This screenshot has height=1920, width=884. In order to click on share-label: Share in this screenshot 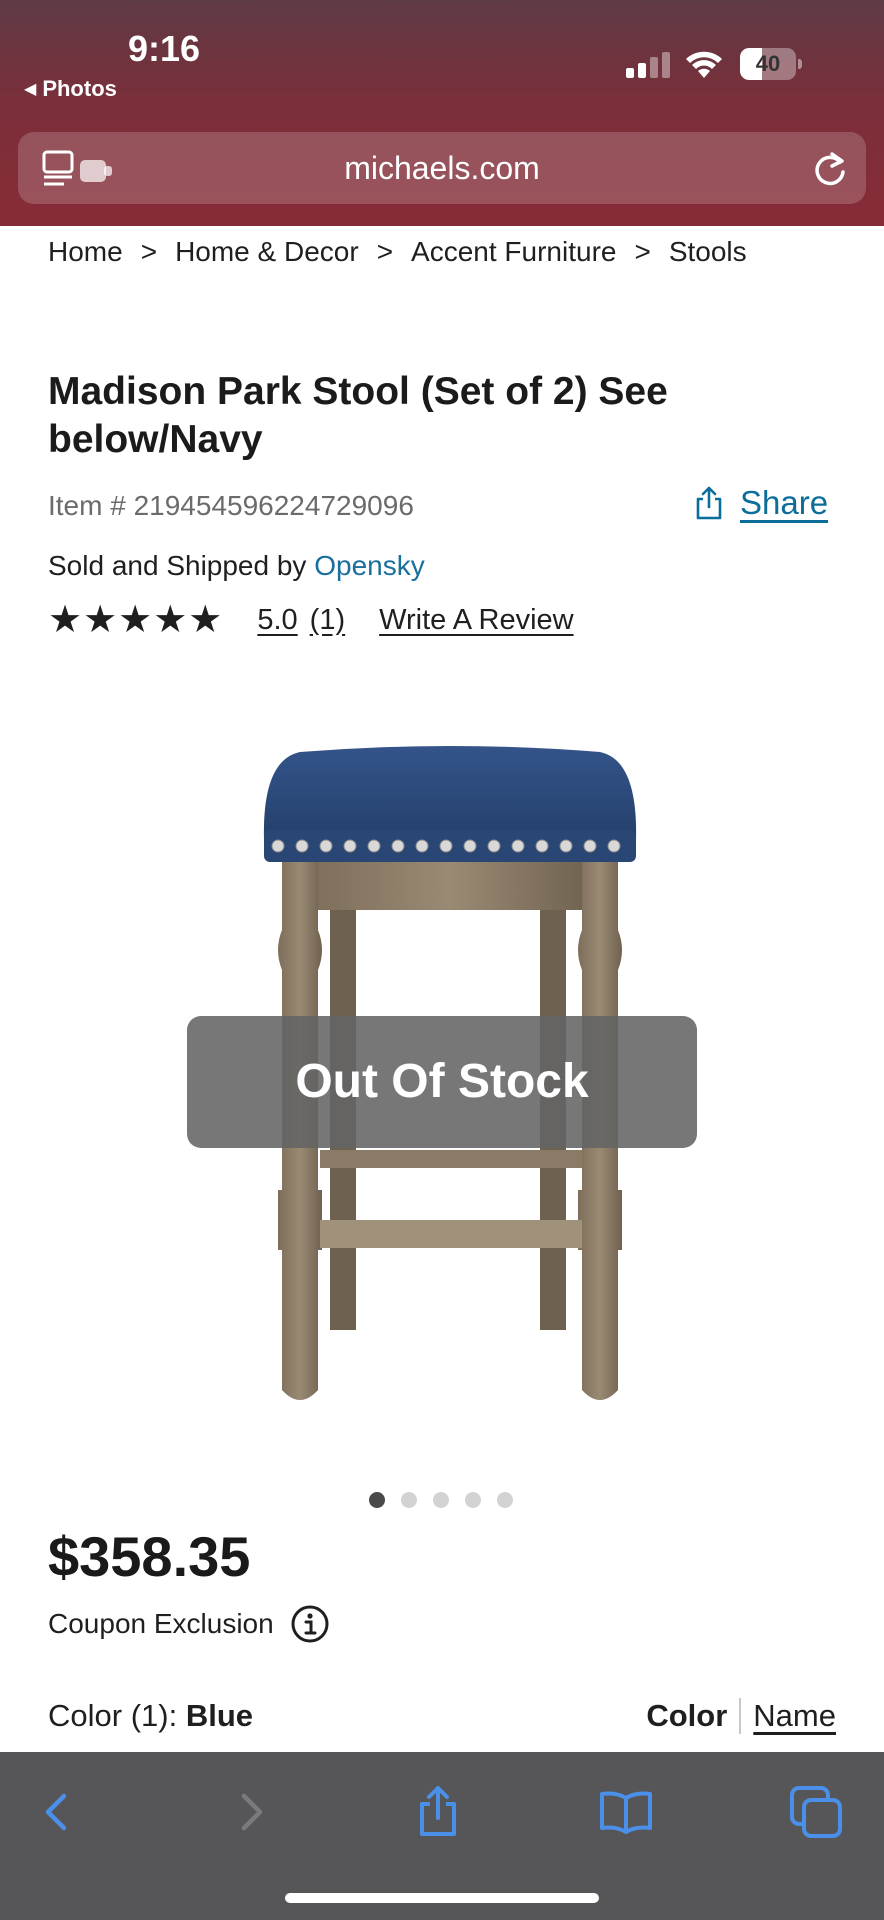, I will do `click(784, 502)`.